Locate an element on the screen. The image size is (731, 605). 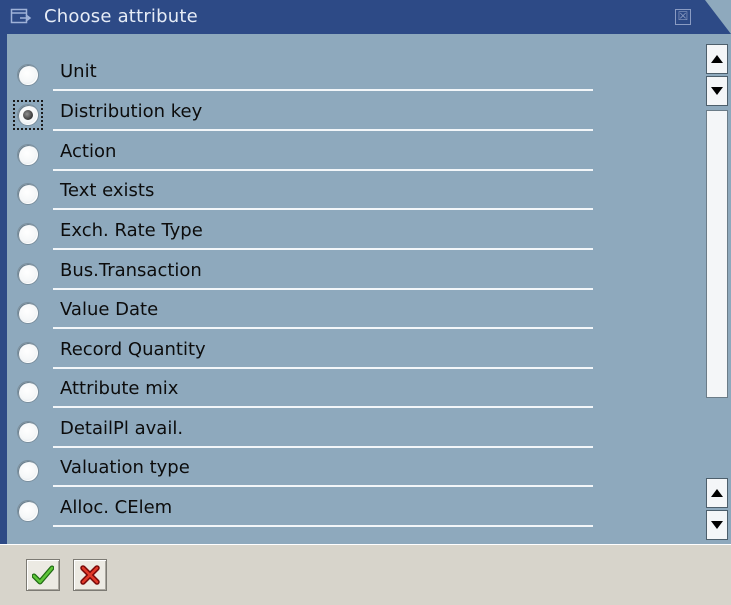
close-icon: ☒ is located at coordinates (683, 17).